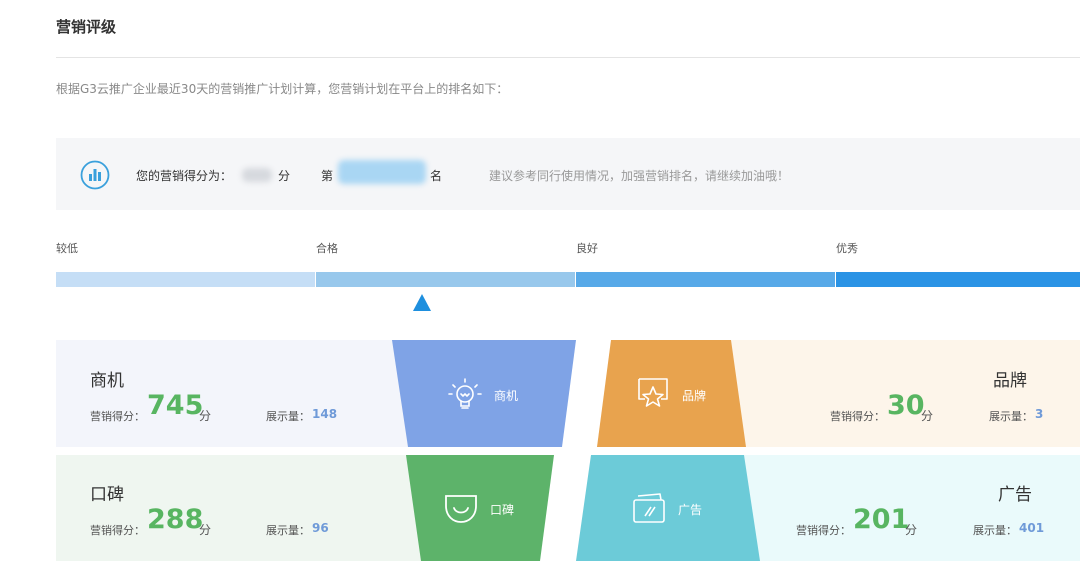 Image resolution: width=1080 pixels, height=577 pixels. Describe the element at coordinates (175, 519) in the screenshot. I see `reputation-score-value: 288` at that location.